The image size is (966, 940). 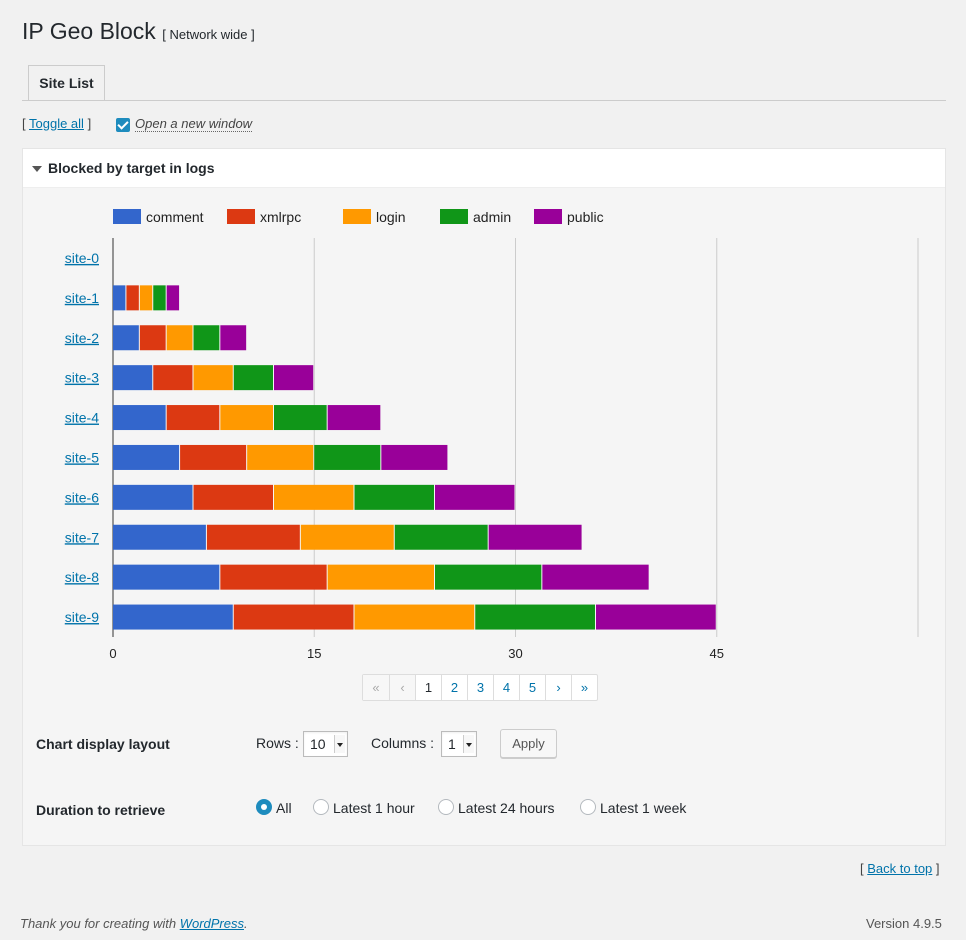 What do you see at coordinates (119, 298) in the screenshot?
I see `bar-site-1-comment` at bounding box center [119, 298].